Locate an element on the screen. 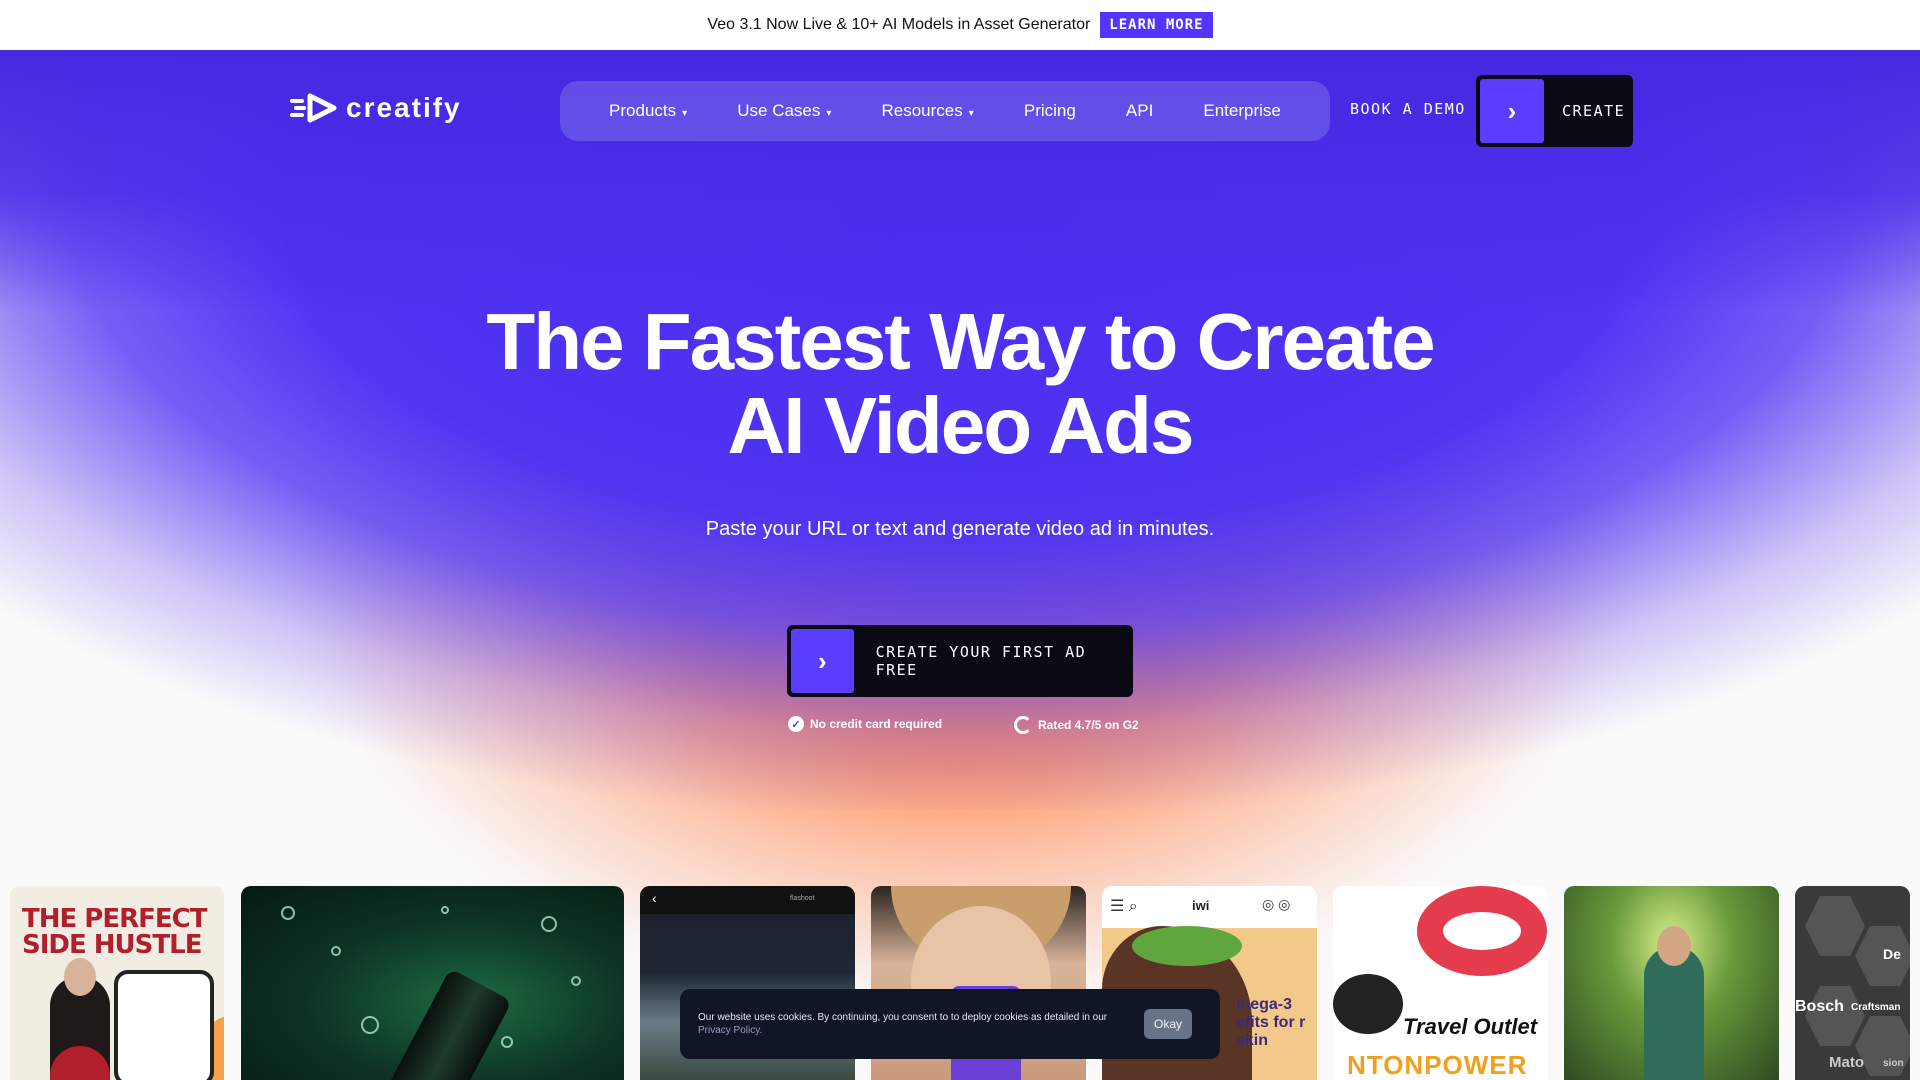 Image resolution: width=1920 pixels, height=1080 pixels. create-button: › CREATE is located at coordinates (1554, 111).